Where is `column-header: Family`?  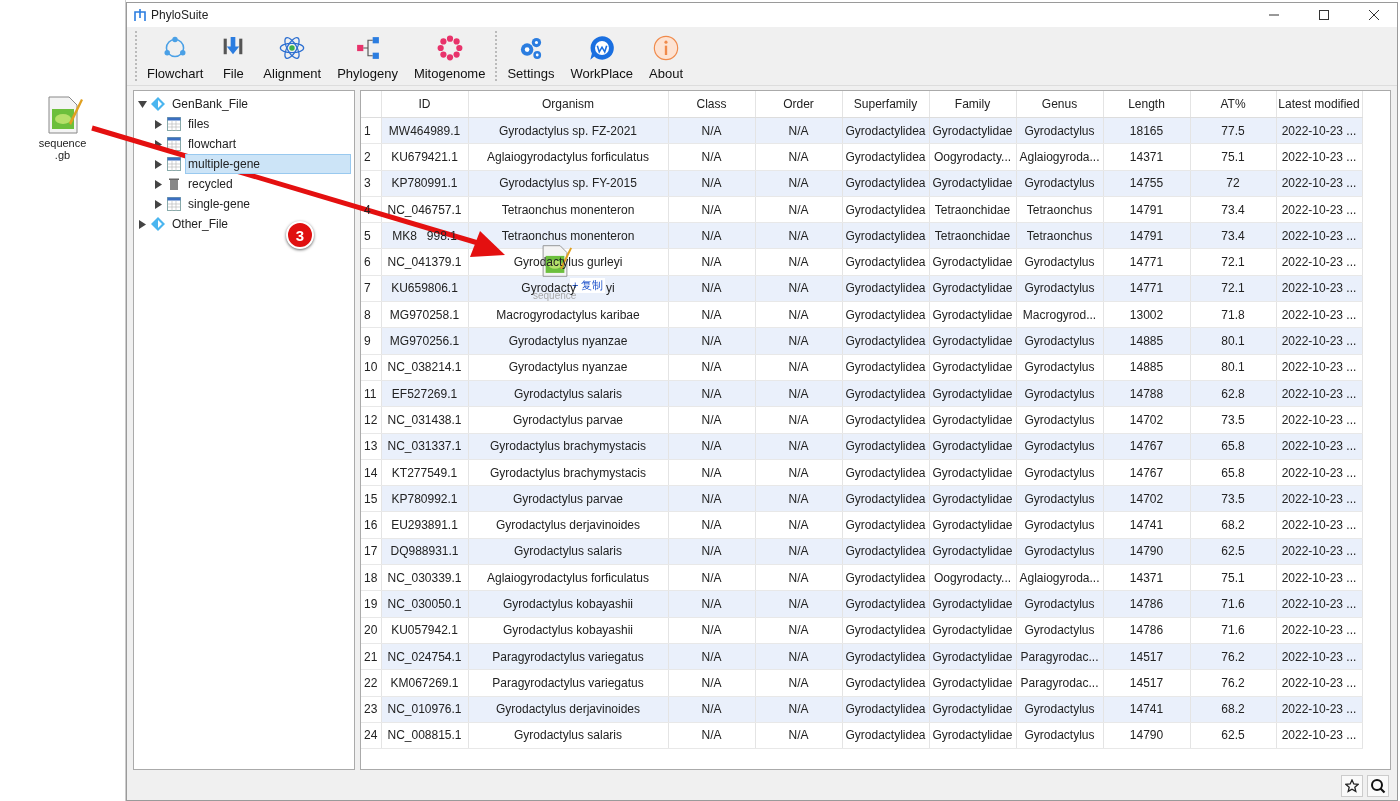
column-header: Family is located at coordinates (972, 104).